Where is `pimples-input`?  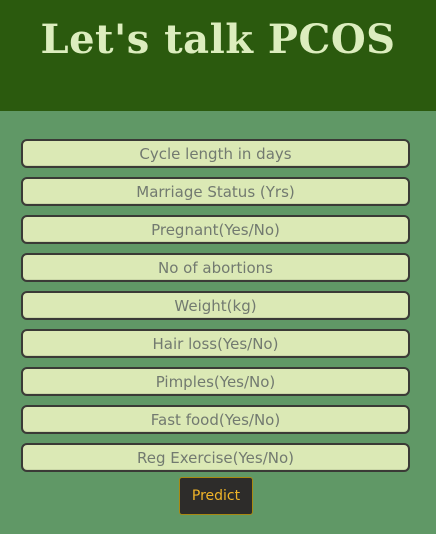 pimples-input is located at coordinates (215, 381).